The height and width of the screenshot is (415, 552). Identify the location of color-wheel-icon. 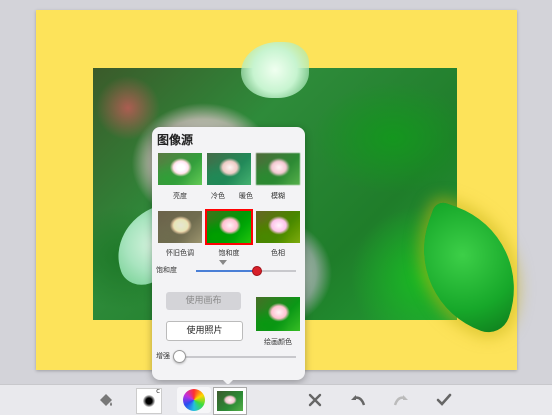
(194, 400).